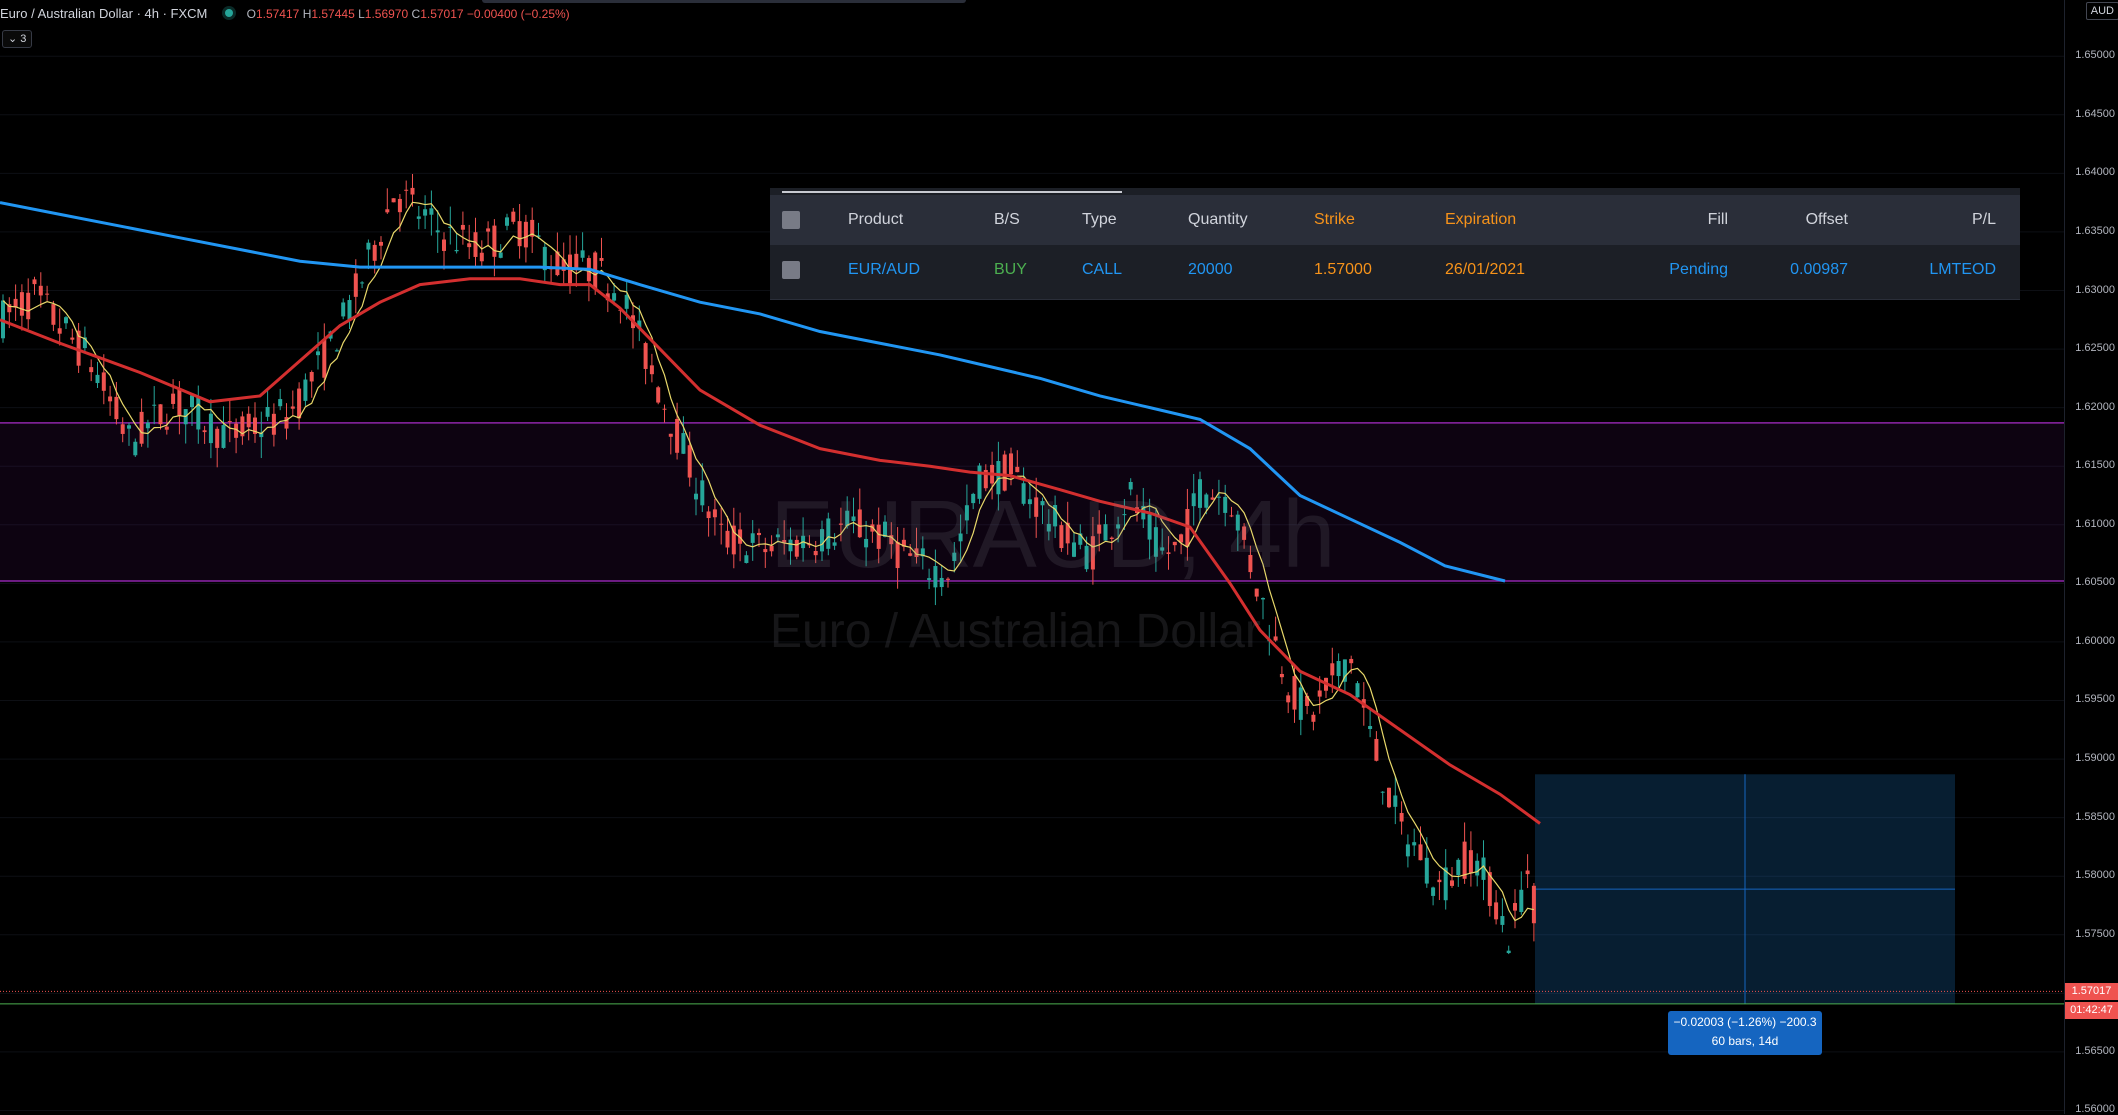  I want to click on market-status-icon, so click(228, 13).